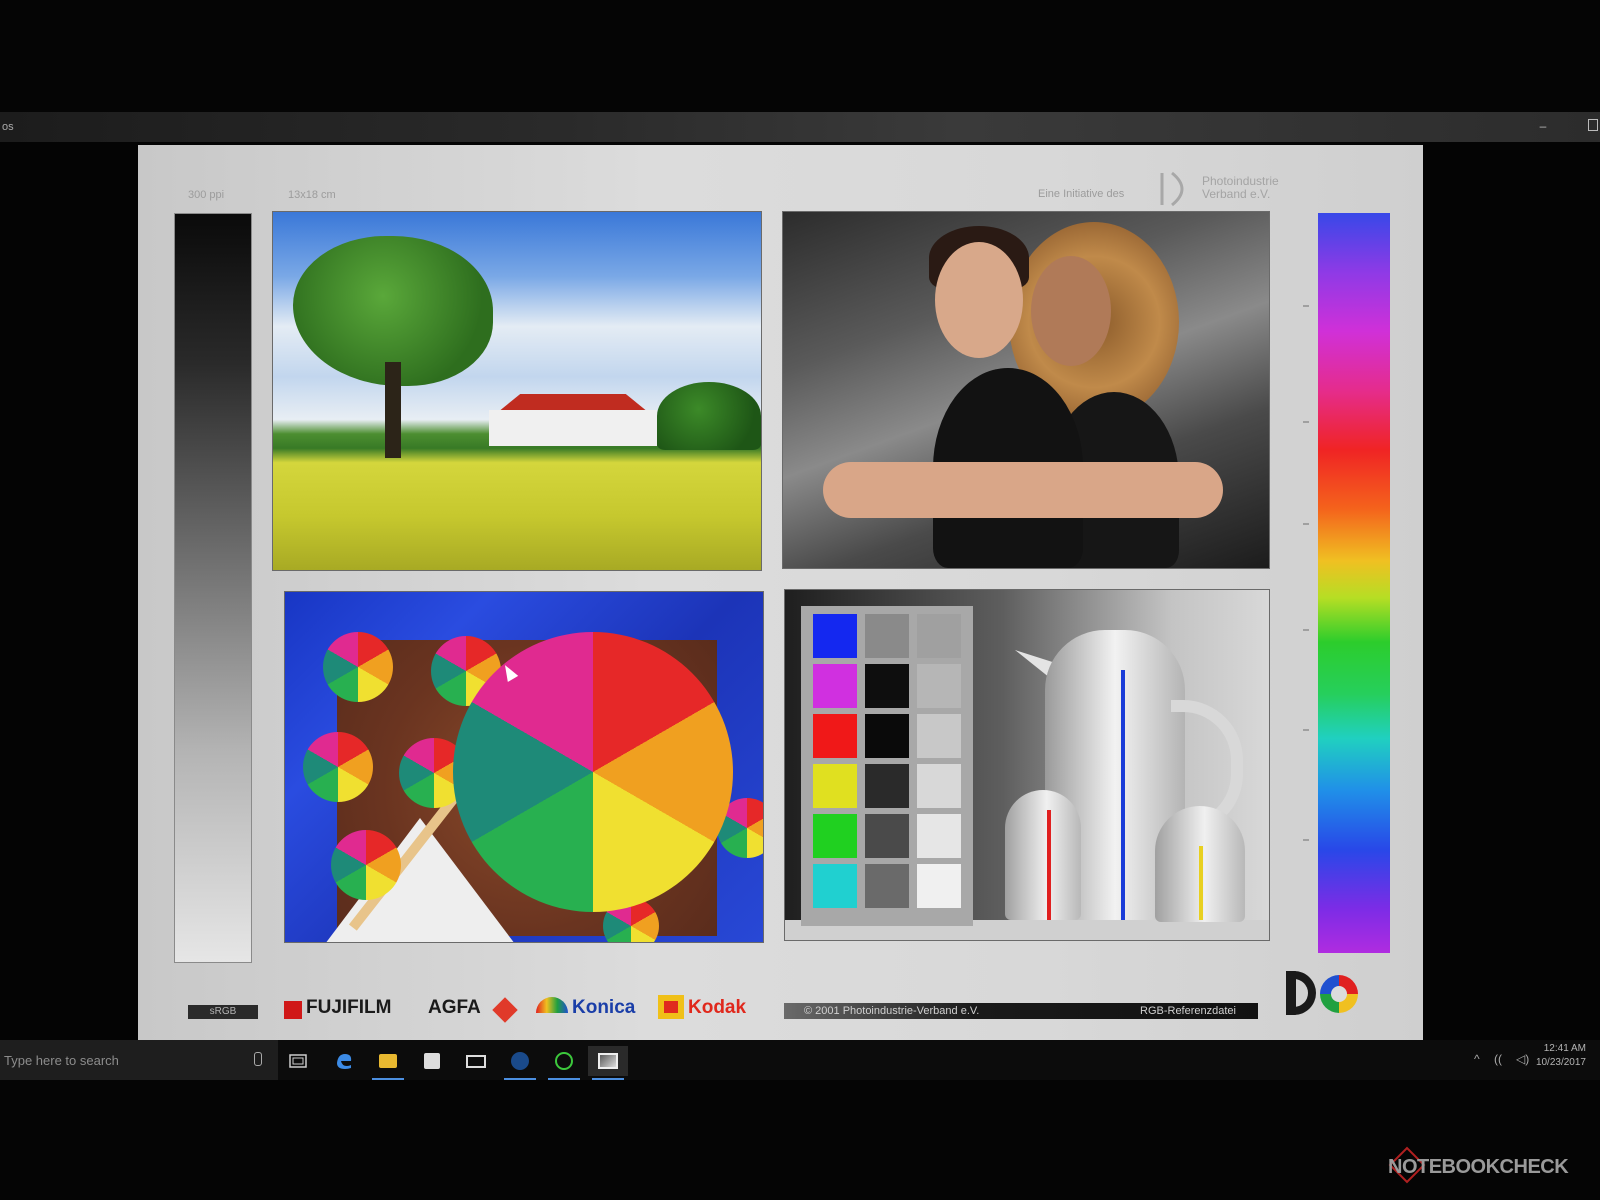  I want to click on green-app-shape, so click(564, 1061).